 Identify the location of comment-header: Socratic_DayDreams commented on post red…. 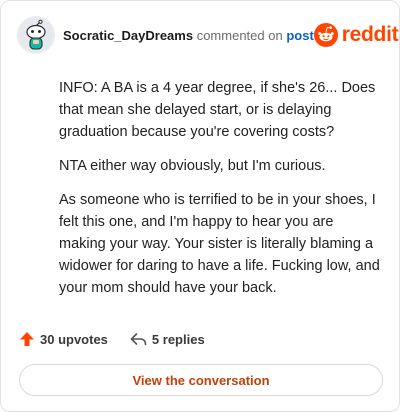
(208, 35).